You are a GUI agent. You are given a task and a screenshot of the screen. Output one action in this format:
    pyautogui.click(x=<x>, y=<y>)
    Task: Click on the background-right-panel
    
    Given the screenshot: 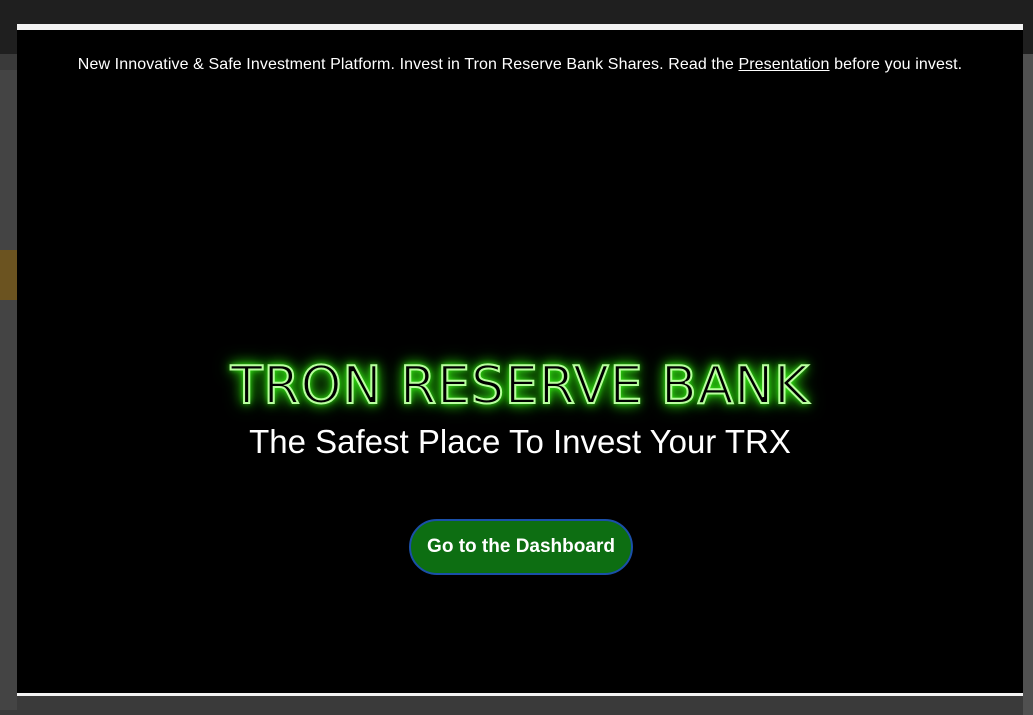 What is the action you would take?
    pyautogui.click(x=1028, y=384)
    